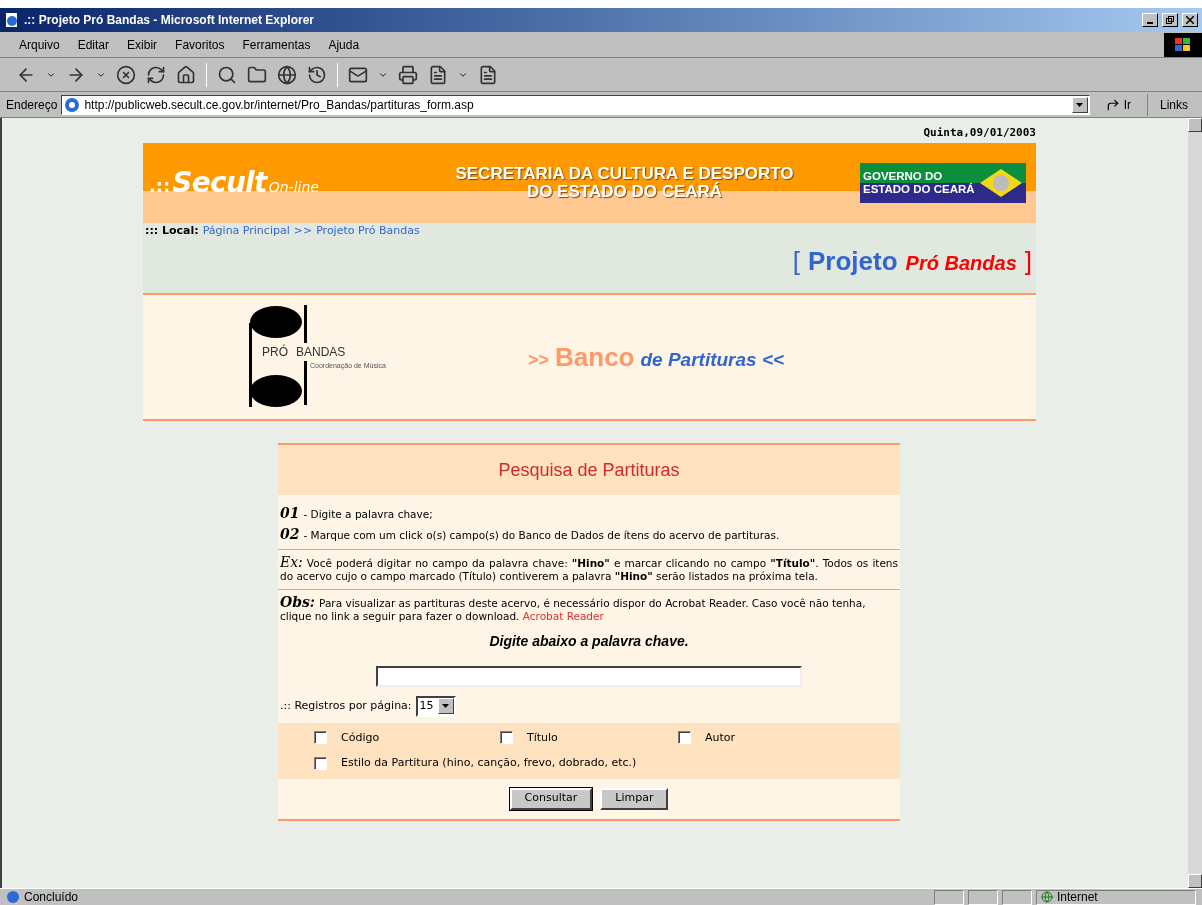  Describe the element at coordinates (227, 74) in the screenshot. I see `search-icon` at that location.